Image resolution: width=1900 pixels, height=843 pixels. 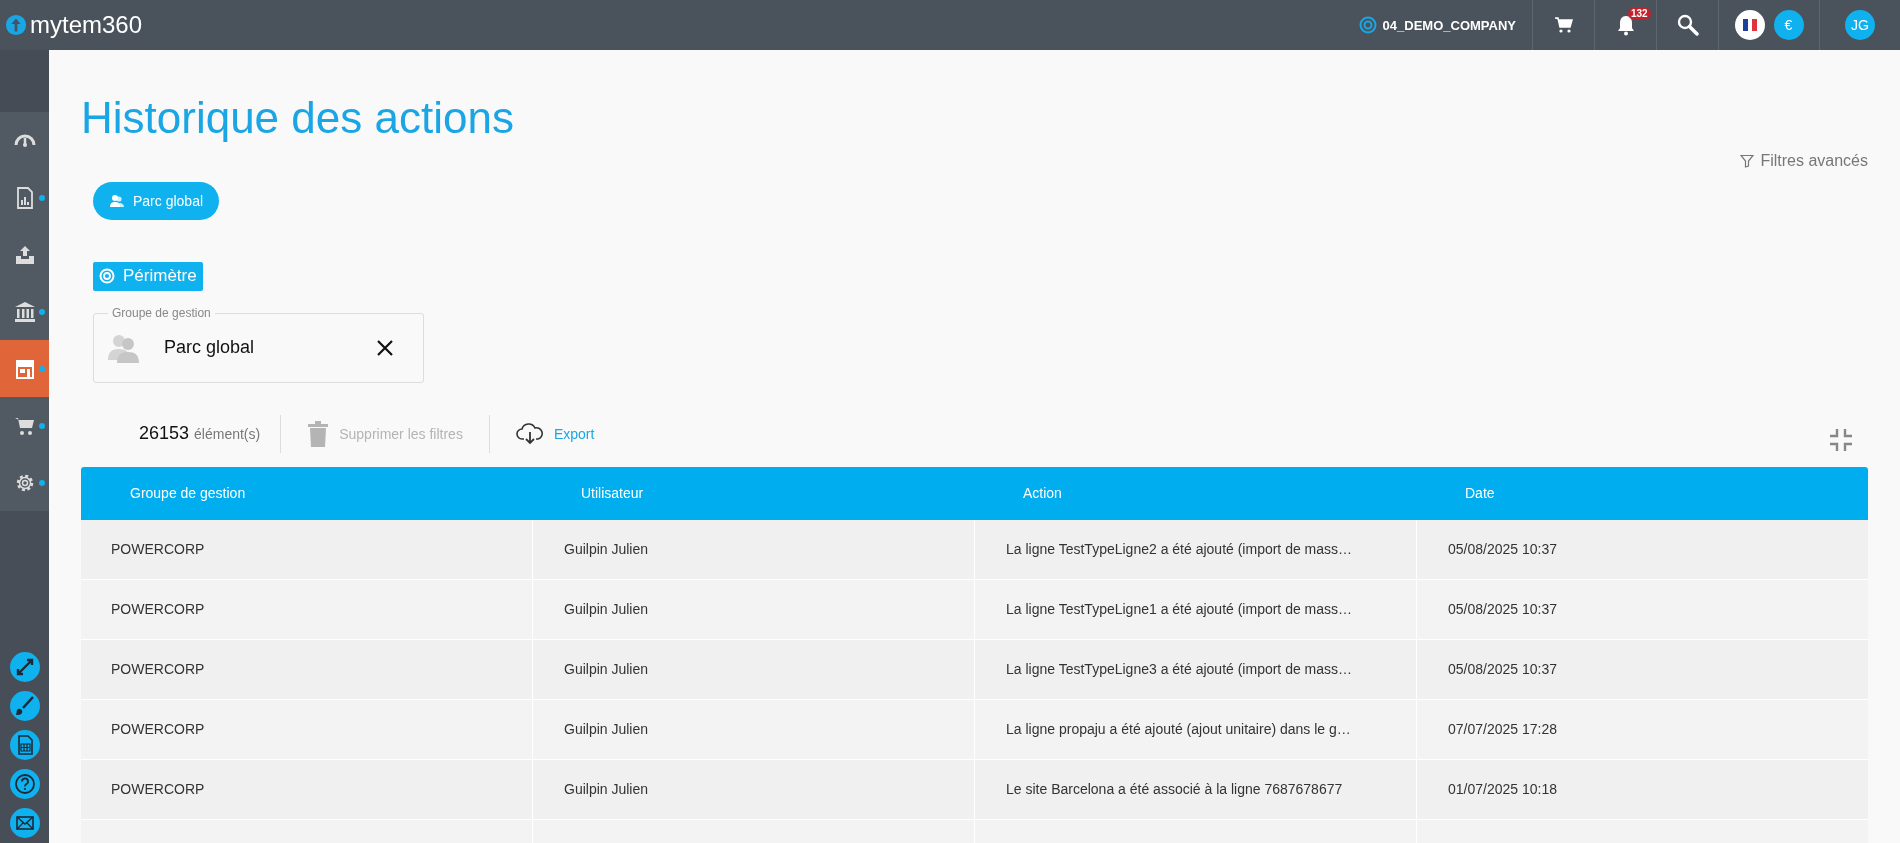 I want to click on field-value: Parc global, so click(x=210, y=348).